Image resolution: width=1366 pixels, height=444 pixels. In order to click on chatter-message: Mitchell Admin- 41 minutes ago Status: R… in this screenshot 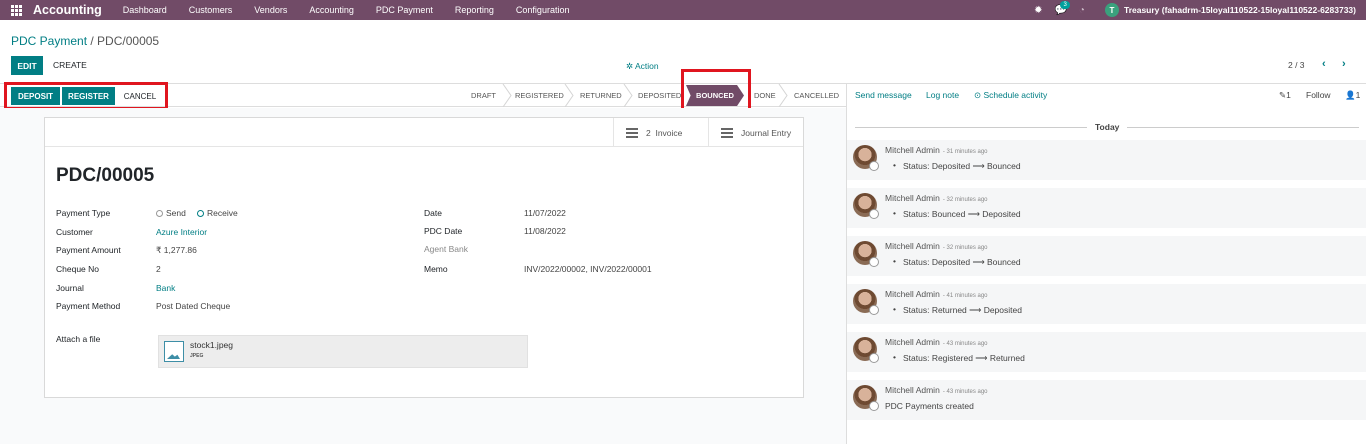, I will do `click(1106, 304)`.